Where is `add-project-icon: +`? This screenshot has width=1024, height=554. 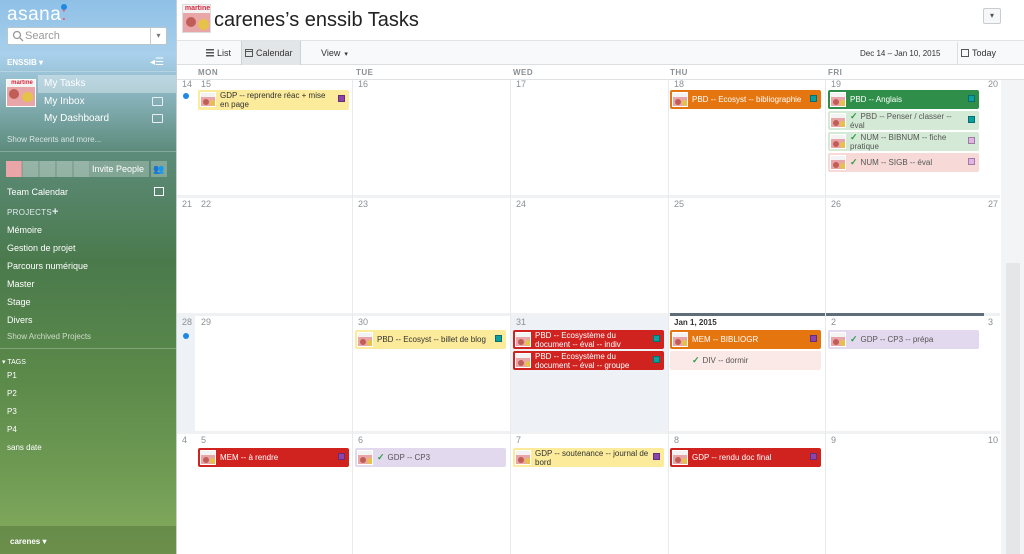 add-project-icon: + is located at coordinates (55, 212).